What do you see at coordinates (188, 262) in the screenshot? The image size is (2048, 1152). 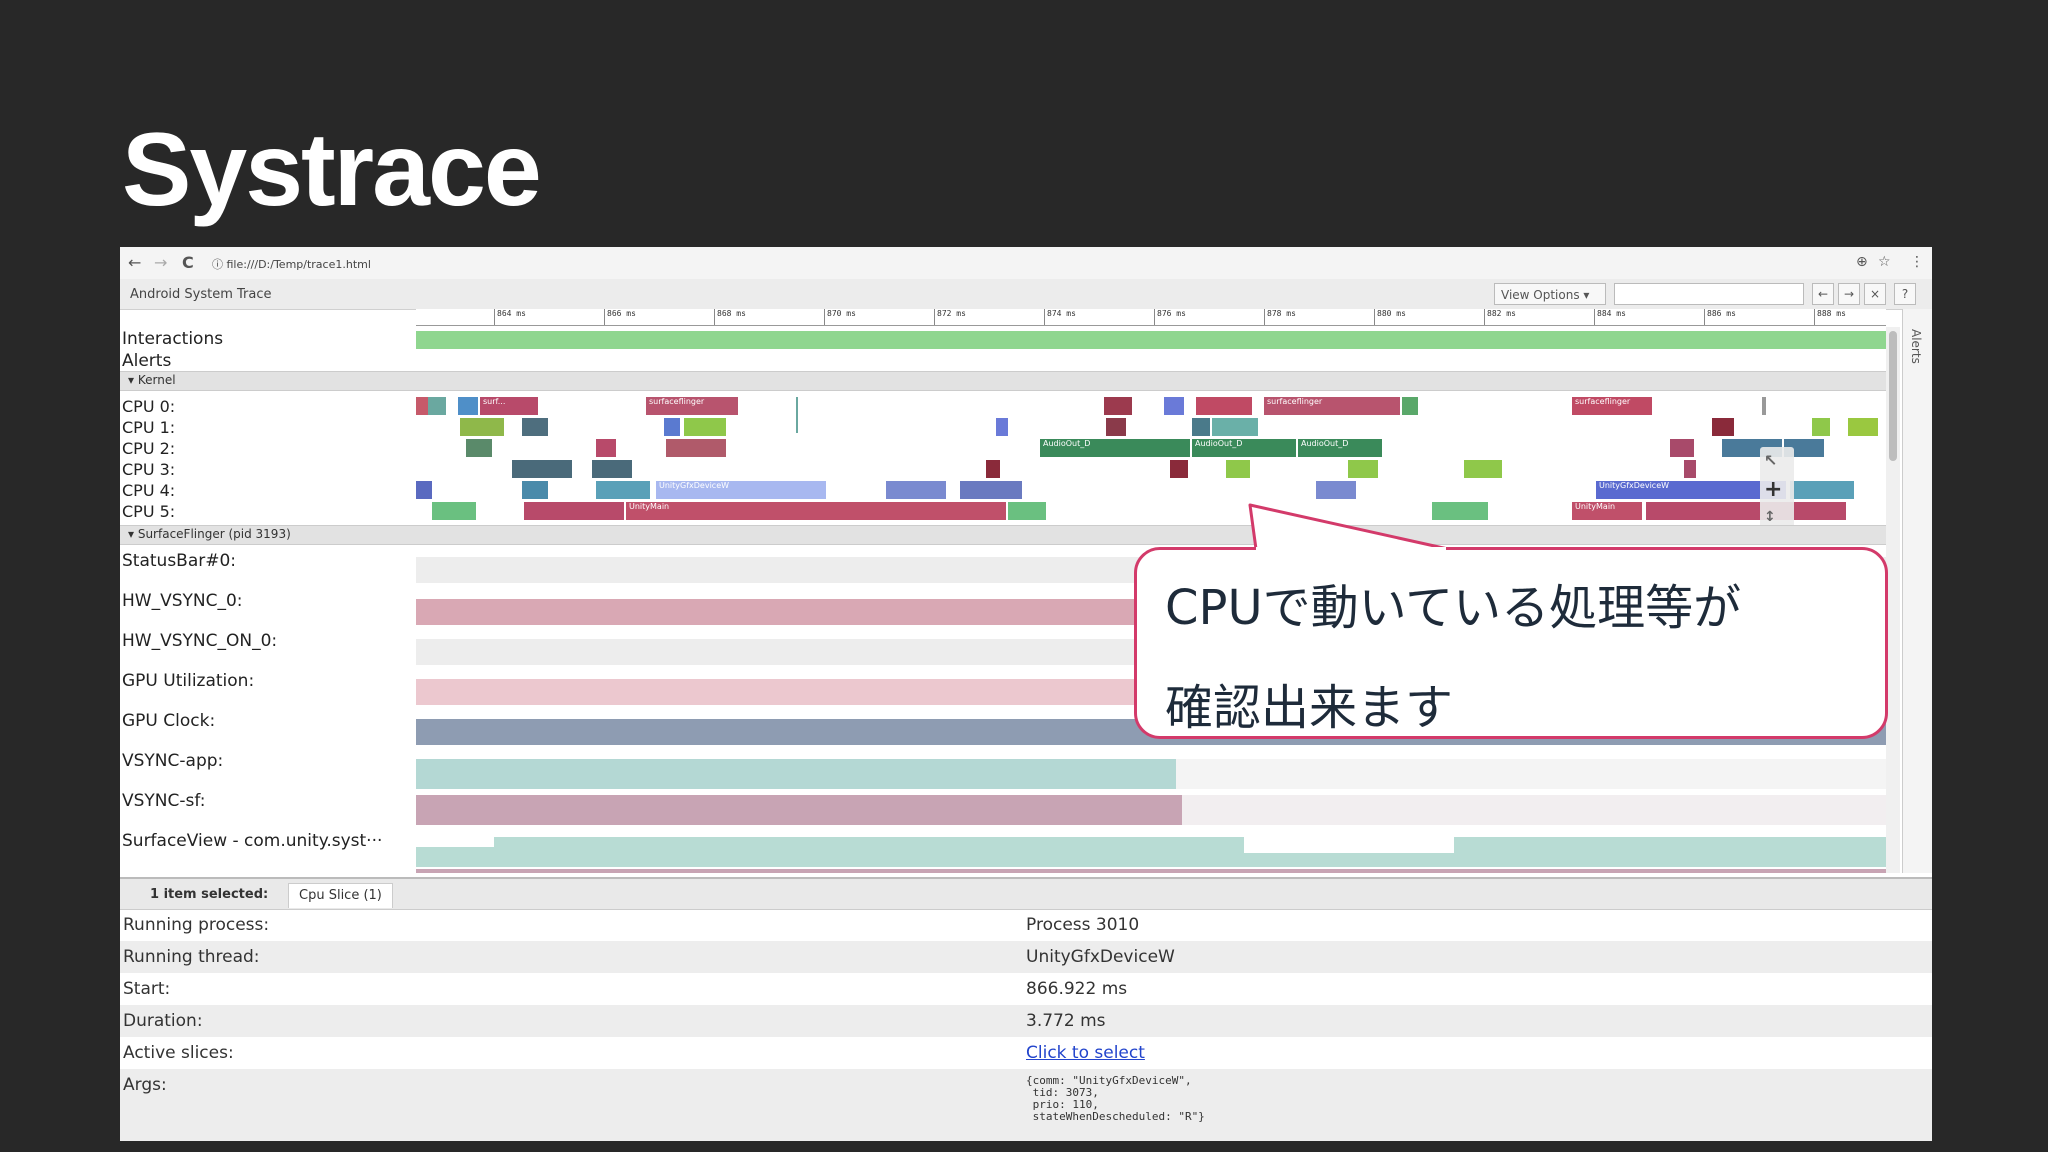 I see `reload-icon: C` at bounding box center [188, 262].